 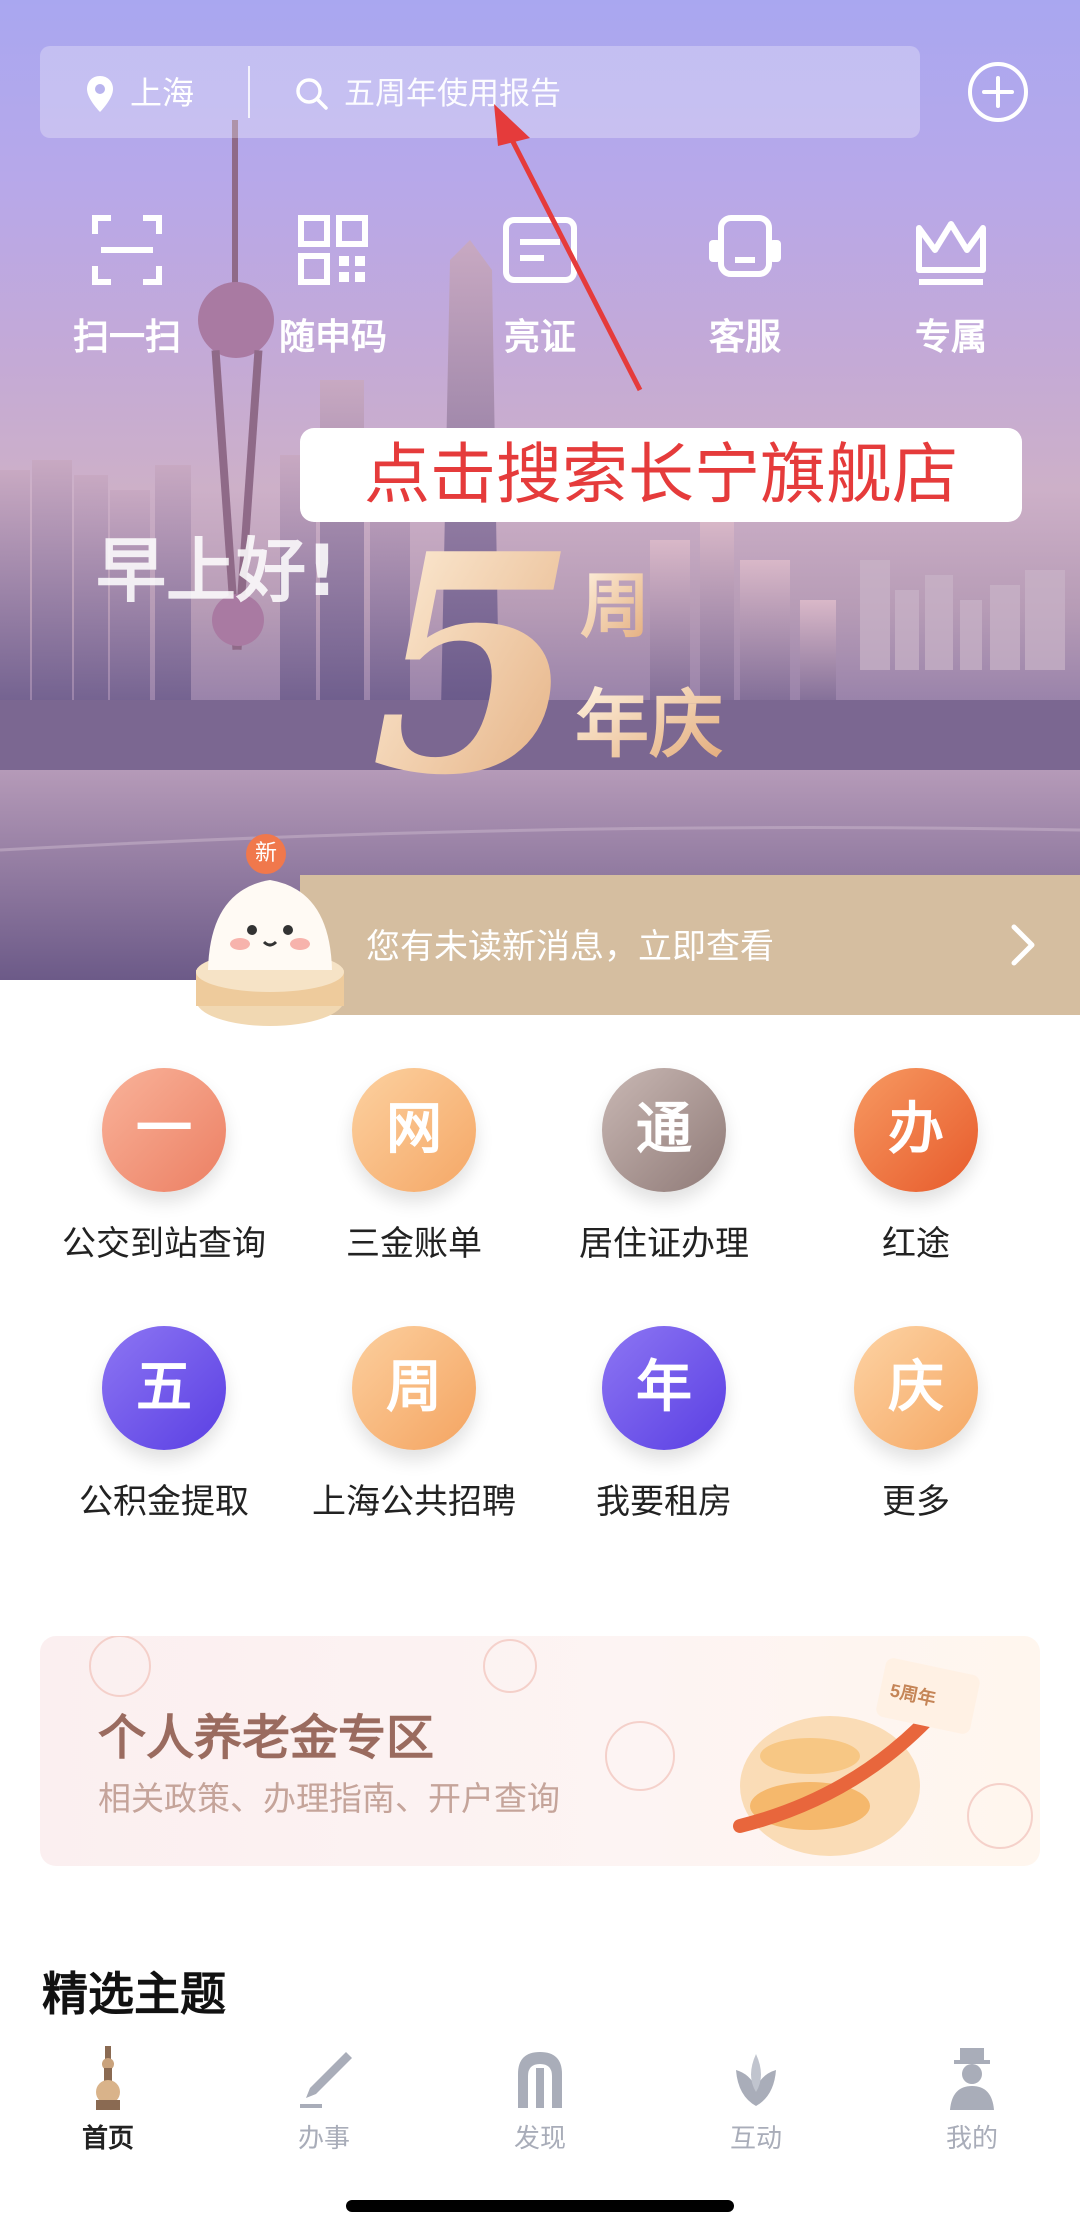 I want to click on greeting-text: 早上好!, so click(x=217, y=571).